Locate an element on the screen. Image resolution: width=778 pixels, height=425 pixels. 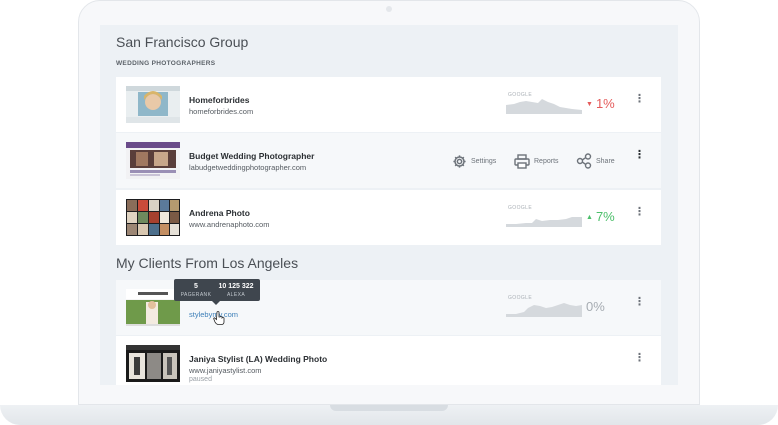
rank-change-value: 7% is located at coordinates (605, 216).